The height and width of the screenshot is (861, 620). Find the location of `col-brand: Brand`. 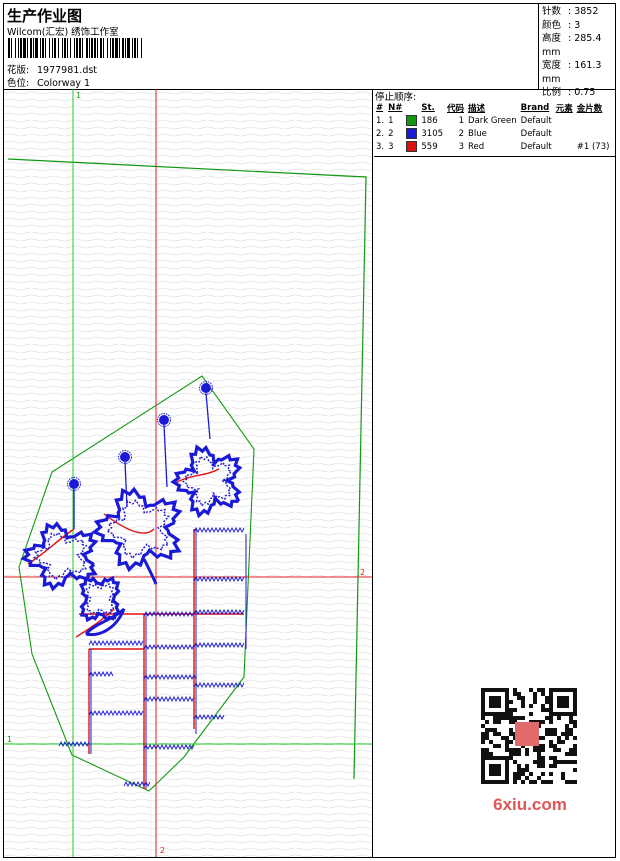

col-brand: Brand is located at coordinates (535, 107).